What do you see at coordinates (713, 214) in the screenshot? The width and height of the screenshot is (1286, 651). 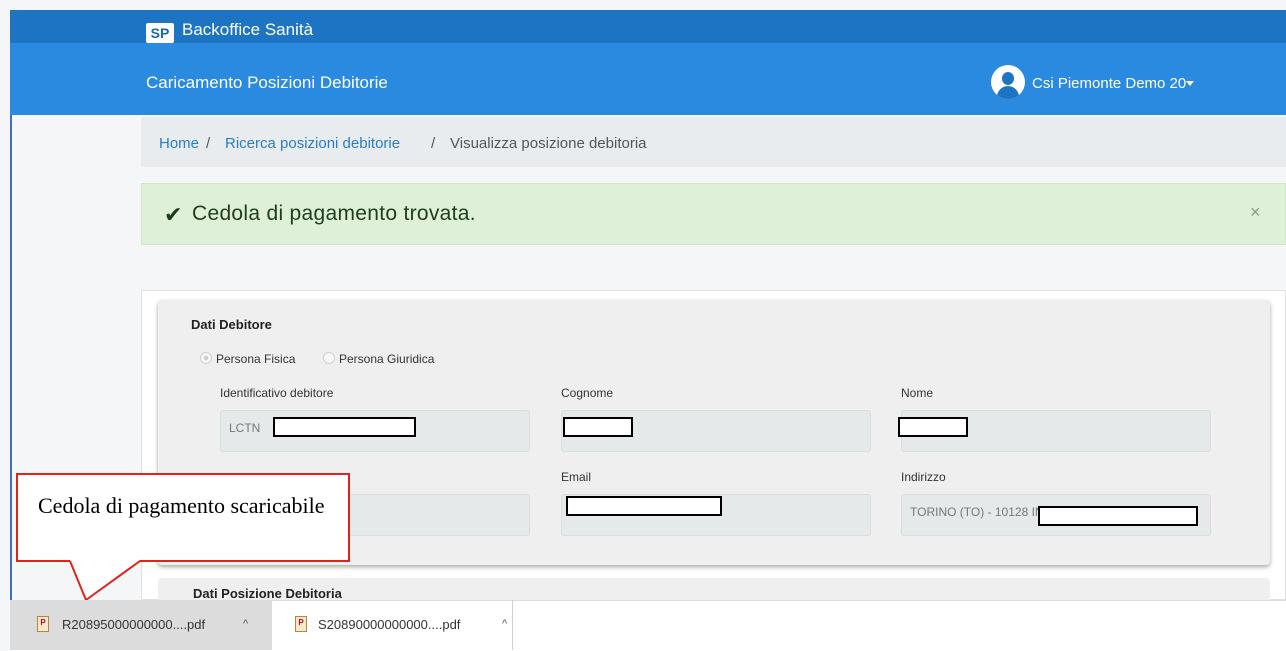 I see `success-alert: ✔ Cedola di pagamento trovata. ×` at bounding box center [713, 214].